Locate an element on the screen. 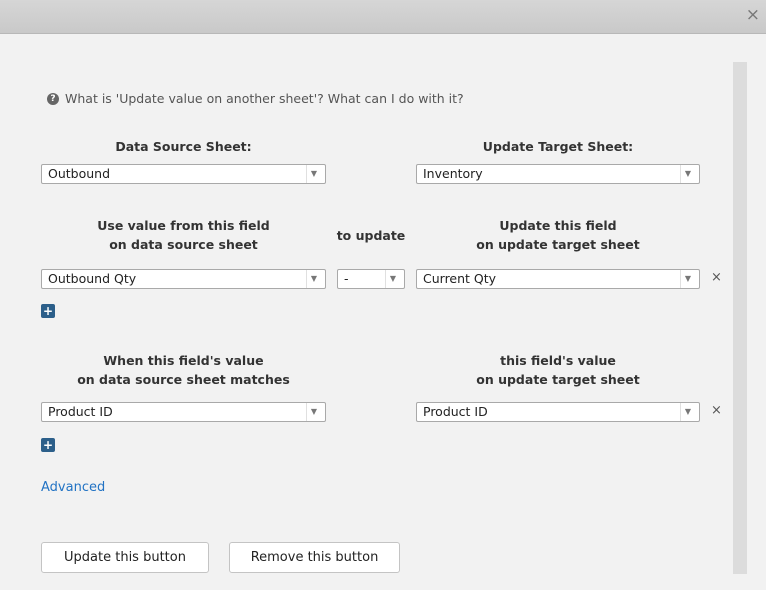  dialog-titlebar: × is located at coordinates (383, 17).